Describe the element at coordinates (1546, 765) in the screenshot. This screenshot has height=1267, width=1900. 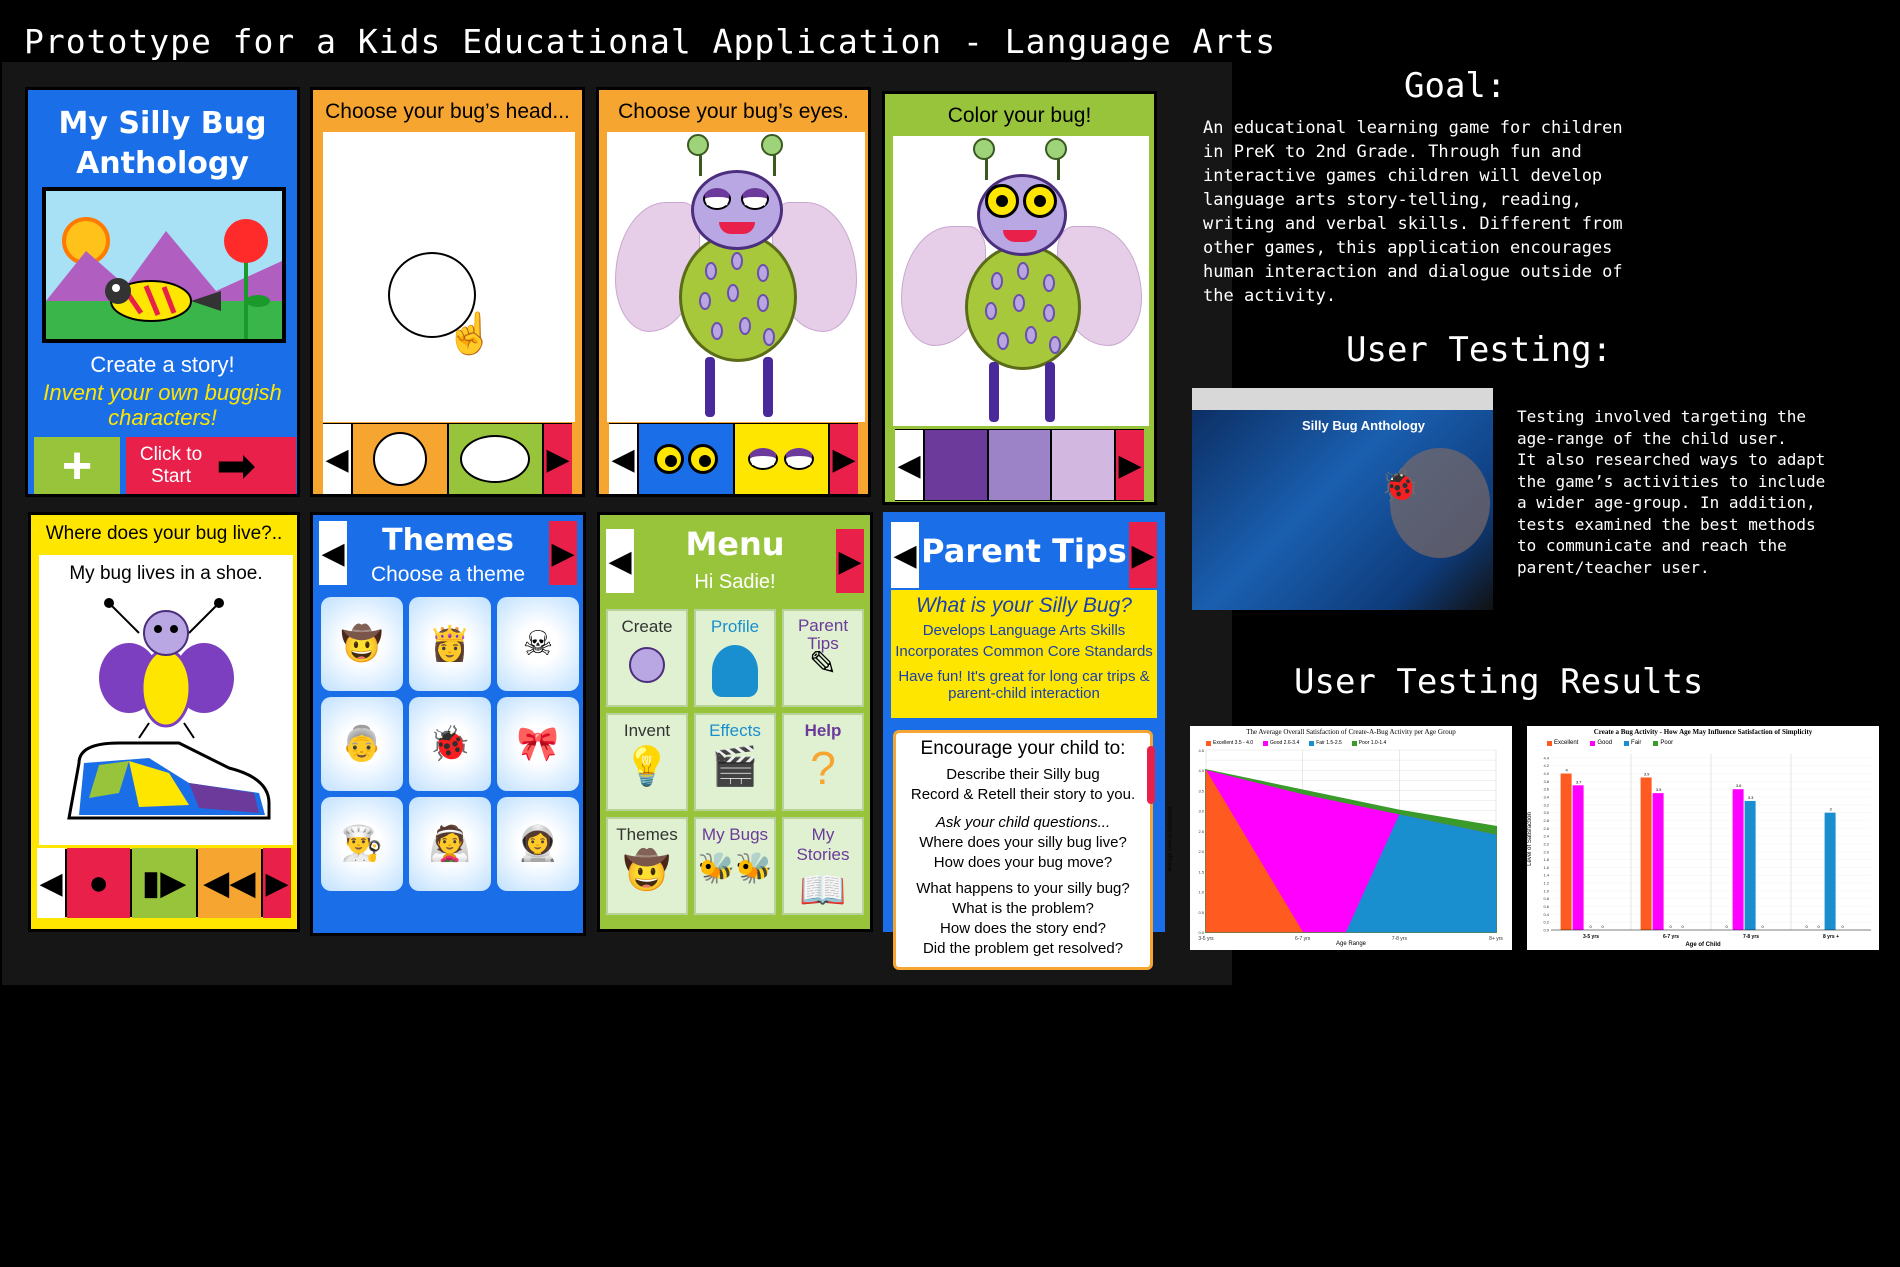
I see `y-tick-label: 4.2` at that location.